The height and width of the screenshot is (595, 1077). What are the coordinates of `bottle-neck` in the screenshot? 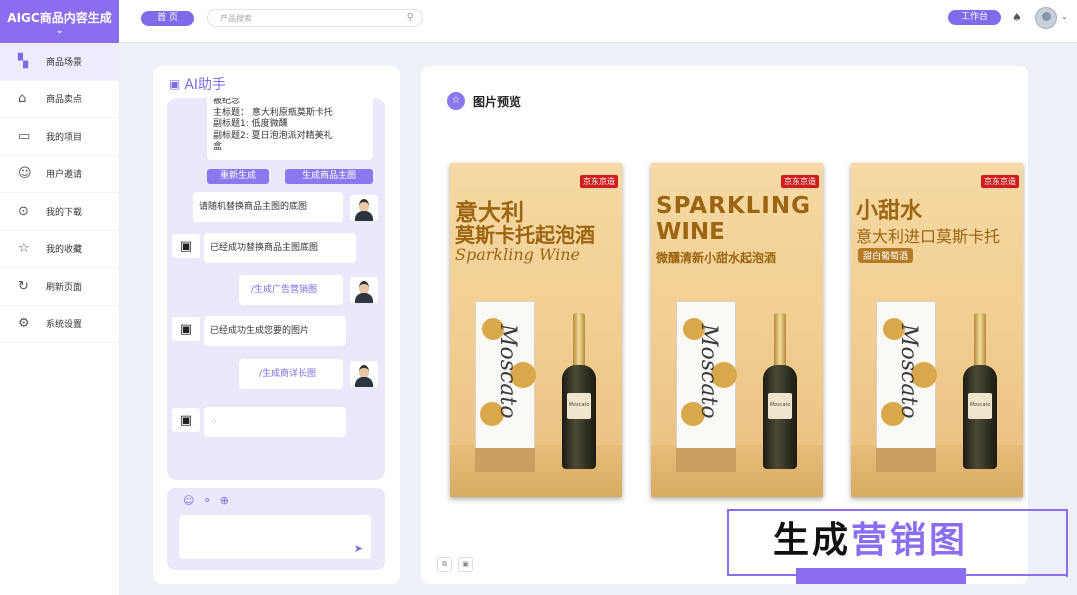 It's located at (980, 343).